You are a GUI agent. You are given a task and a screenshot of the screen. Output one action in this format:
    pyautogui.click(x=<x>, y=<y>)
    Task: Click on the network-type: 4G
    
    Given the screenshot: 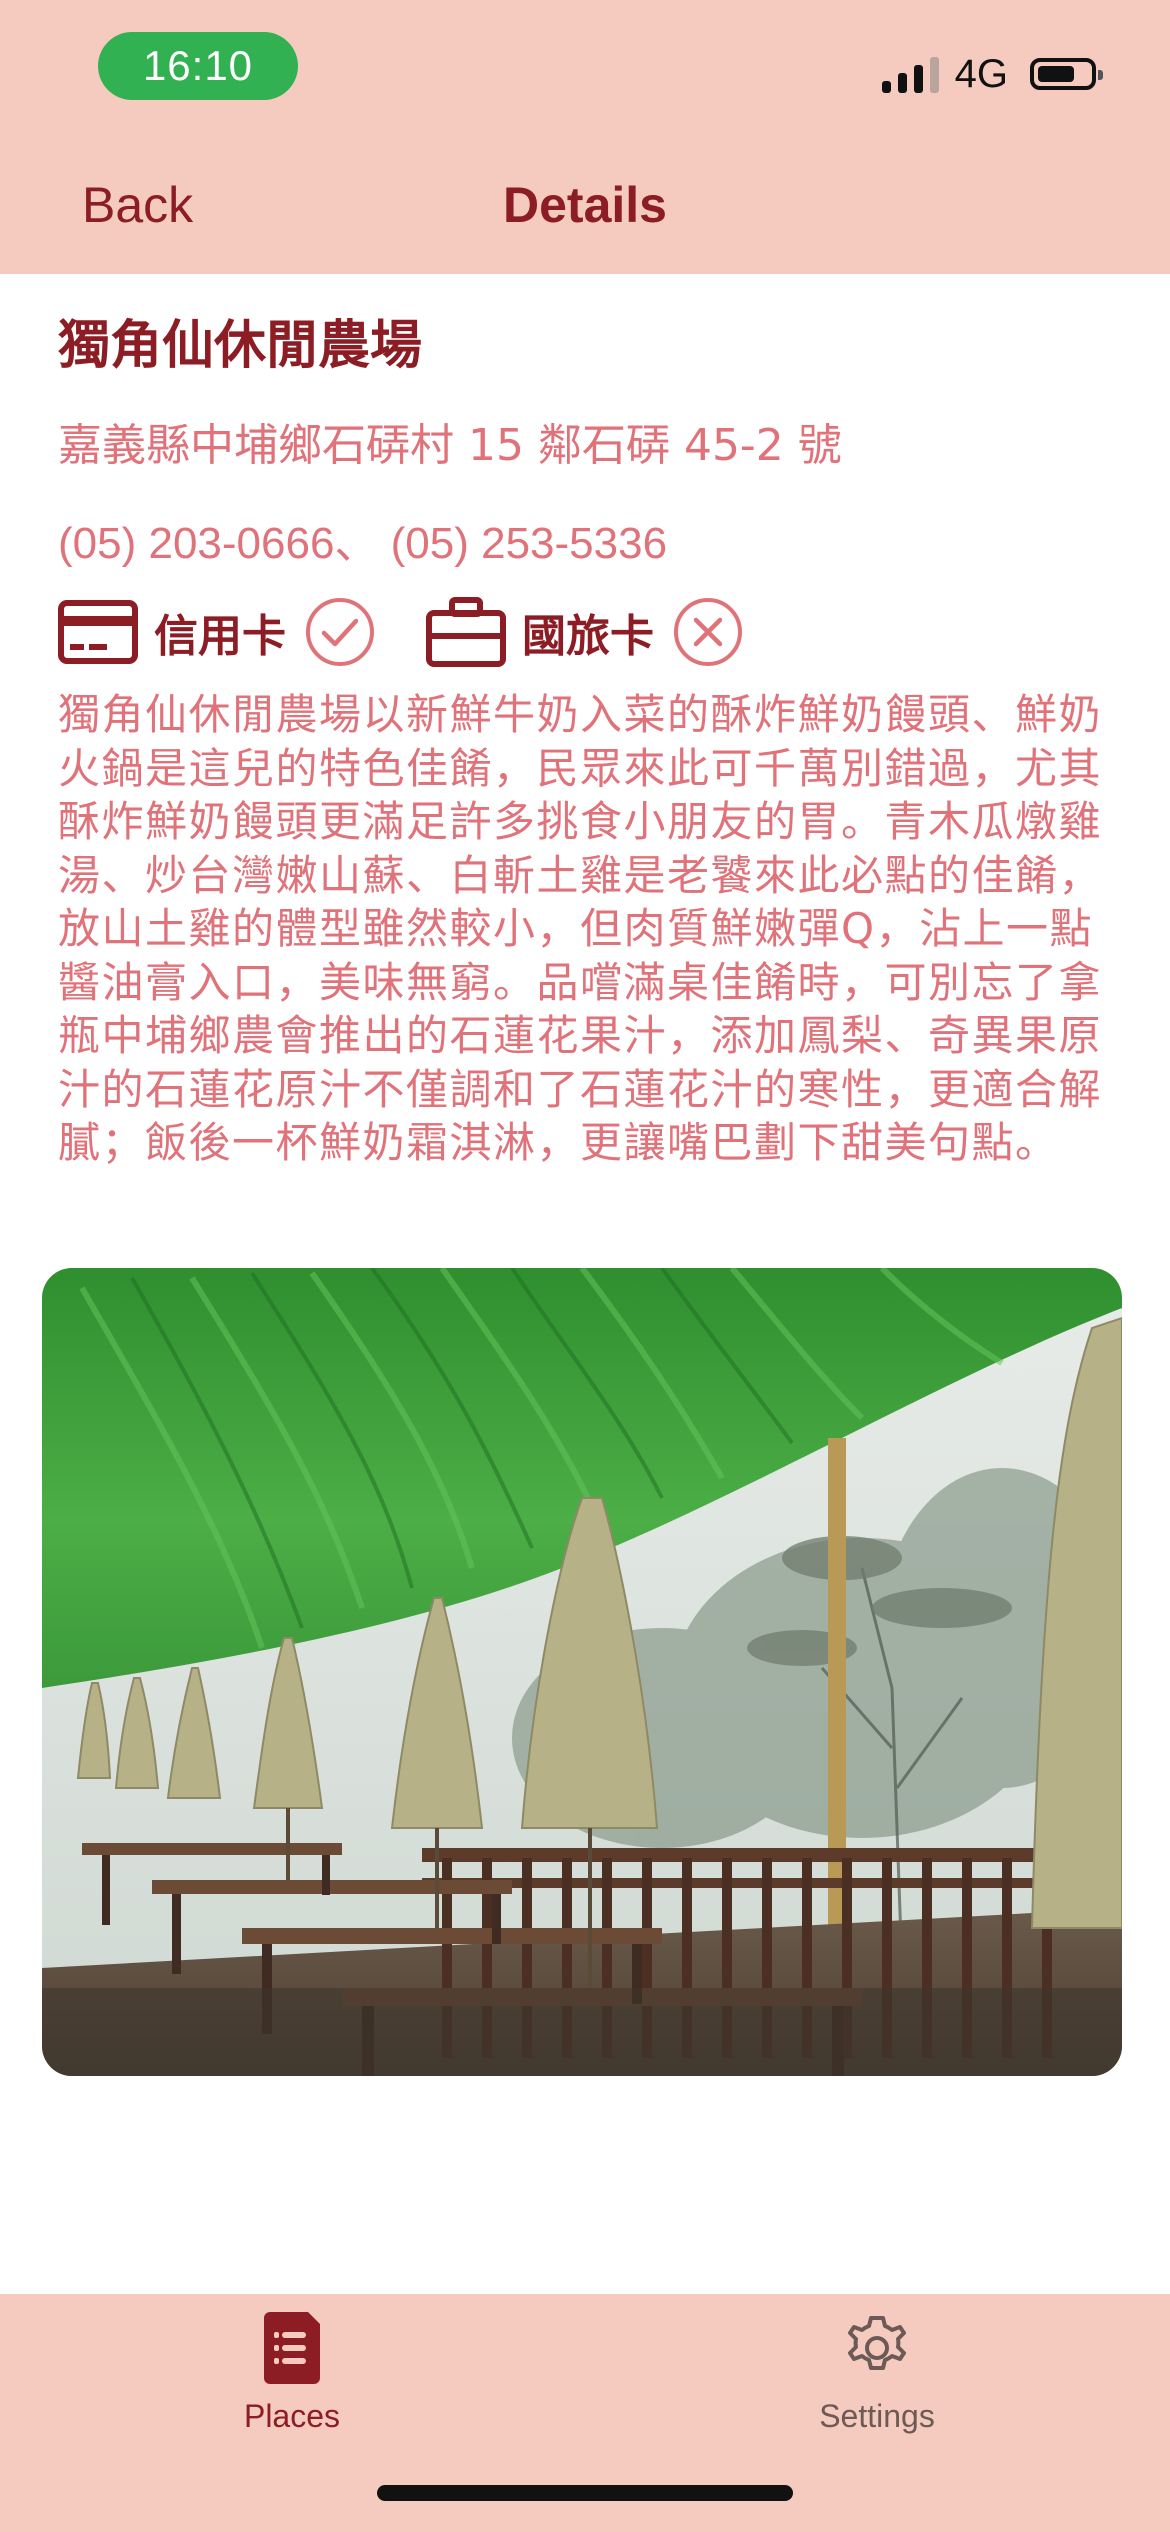 What is the action you would take?
    pyautogui.click(x=981, y=73)
    